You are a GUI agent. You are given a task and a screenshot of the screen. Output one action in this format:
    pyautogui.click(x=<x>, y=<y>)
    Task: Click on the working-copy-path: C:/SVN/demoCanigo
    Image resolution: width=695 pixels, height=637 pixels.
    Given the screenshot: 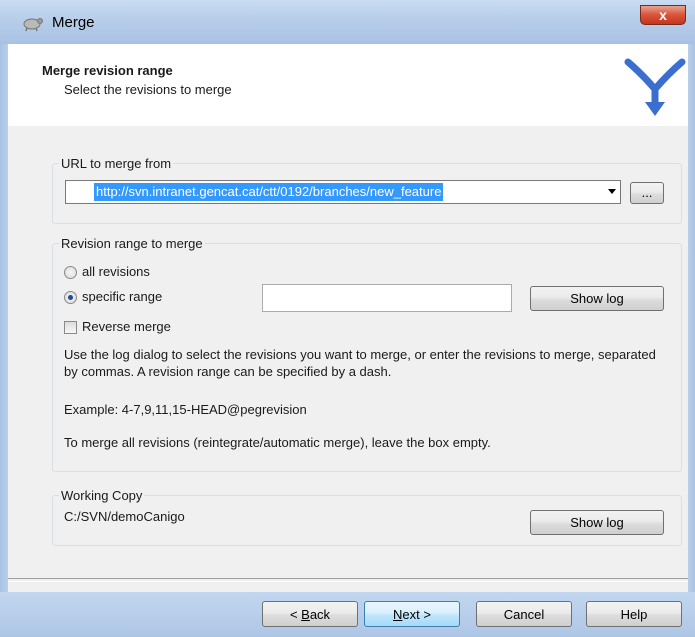 What is the action you would take?
    pyautogui.click(x=124, y=516)
    